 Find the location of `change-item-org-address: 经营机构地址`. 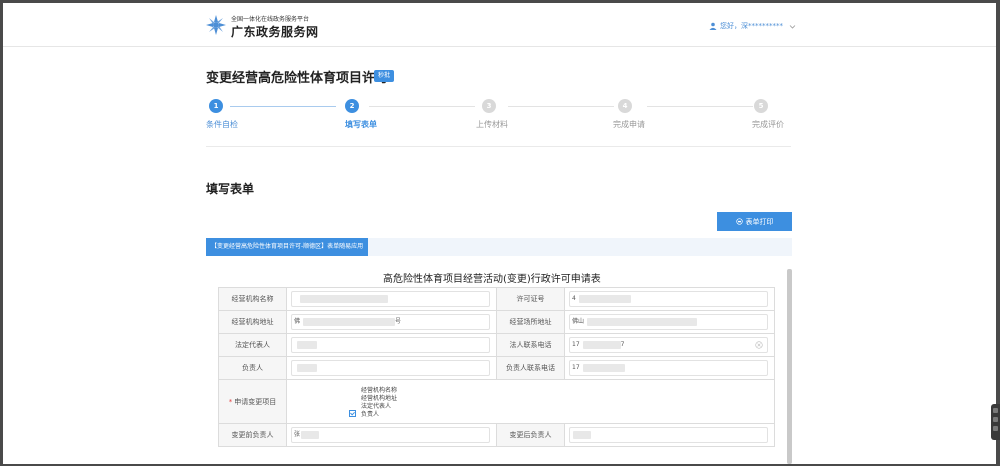

change-item-org-address: 经营机构地址 is located at coordinates (558, 398).